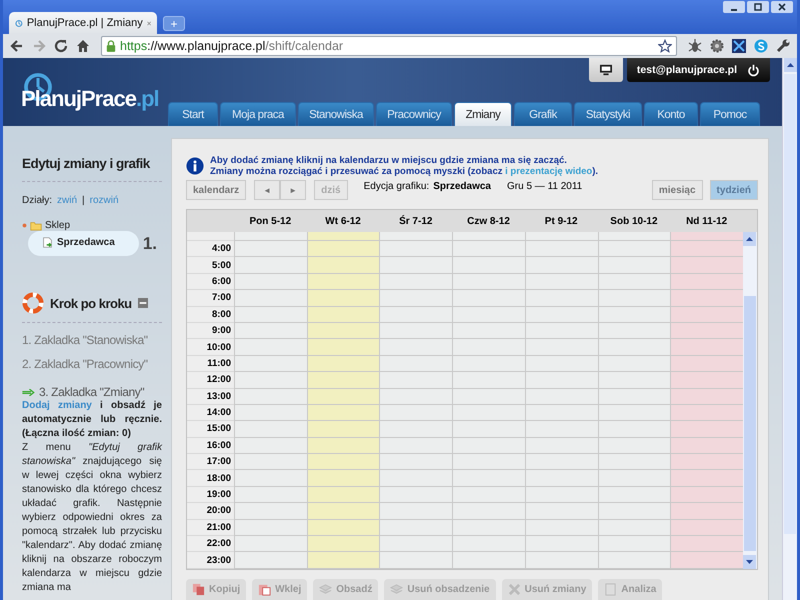  I want to click on add-shifts-link: Dodaj zmiany, so click(57, 405).